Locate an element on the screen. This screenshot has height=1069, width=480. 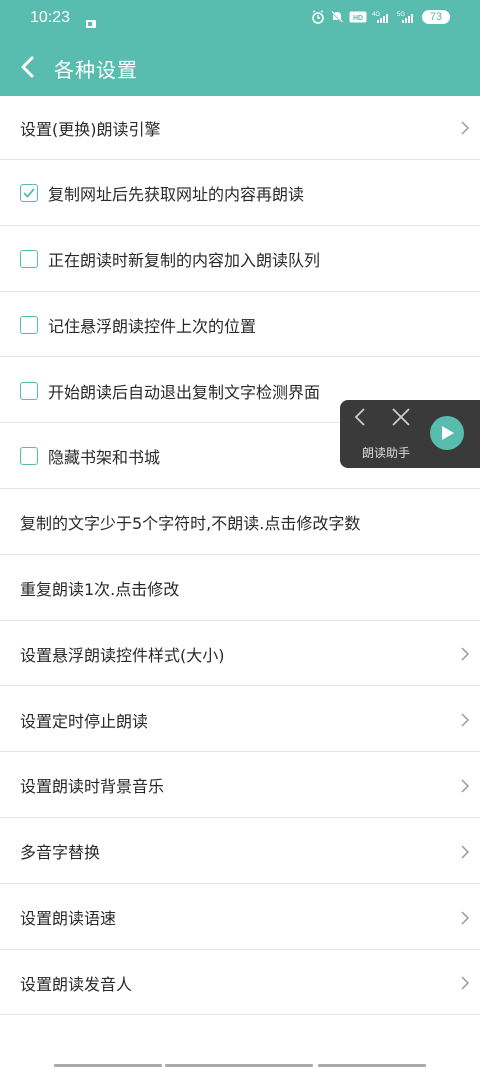
svg-text: 4G is located at coordinates (376, 15).